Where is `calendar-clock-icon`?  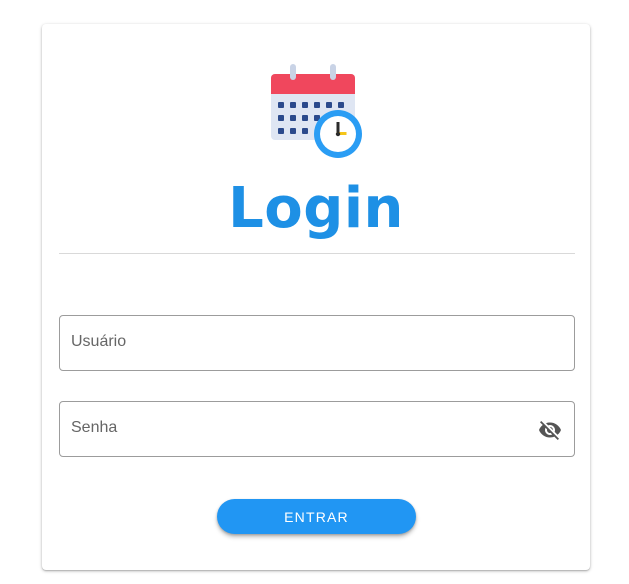
calendar-clock-icon is located at coordinates (316, 111).